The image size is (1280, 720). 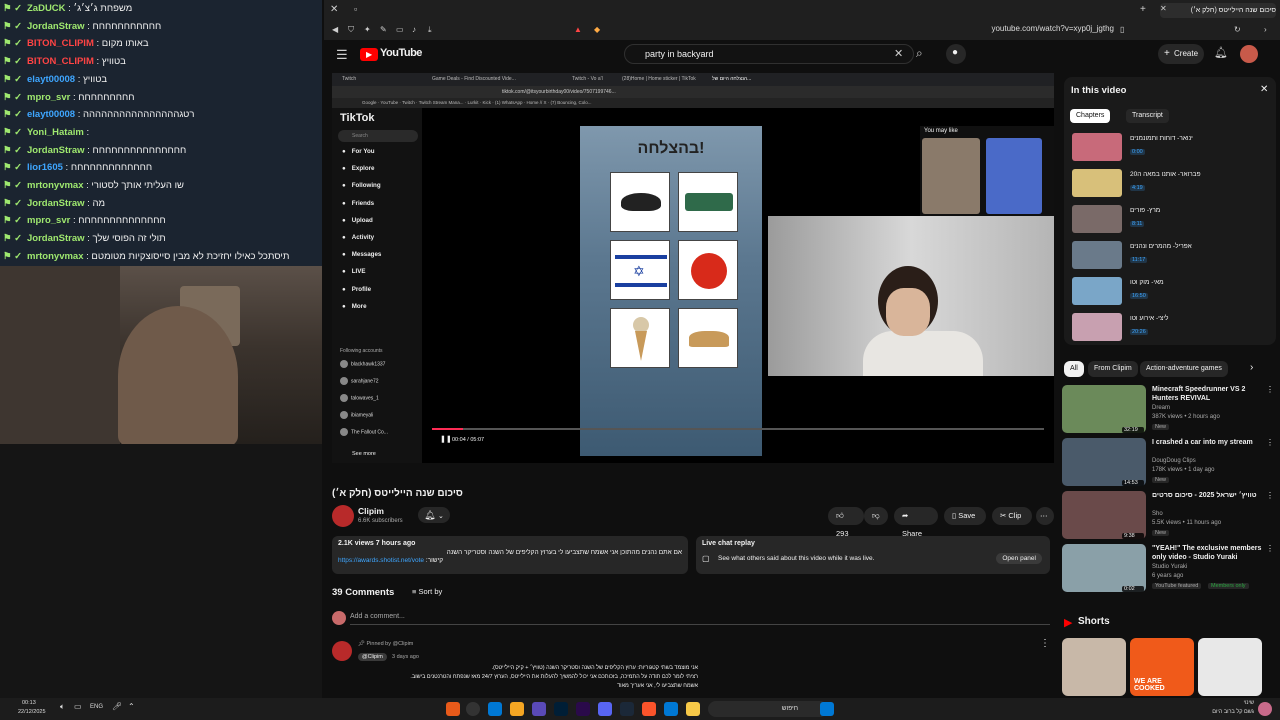 What do you see at coordinates (1090, 116) in the screenshot?
I see `tab-chapters: Chapters` at bounding box center [1090, 116].